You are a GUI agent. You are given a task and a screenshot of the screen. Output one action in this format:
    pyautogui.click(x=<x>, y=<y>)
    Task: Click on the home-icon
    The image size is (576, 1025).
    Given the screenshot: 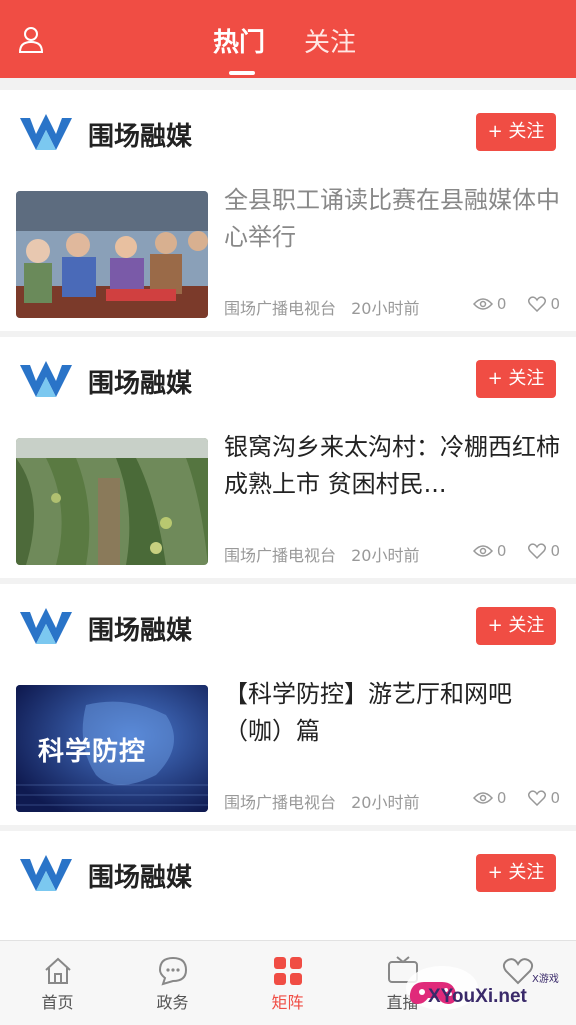 What is the action you would take?
    pyautogui.click(x=58, y=970)
    